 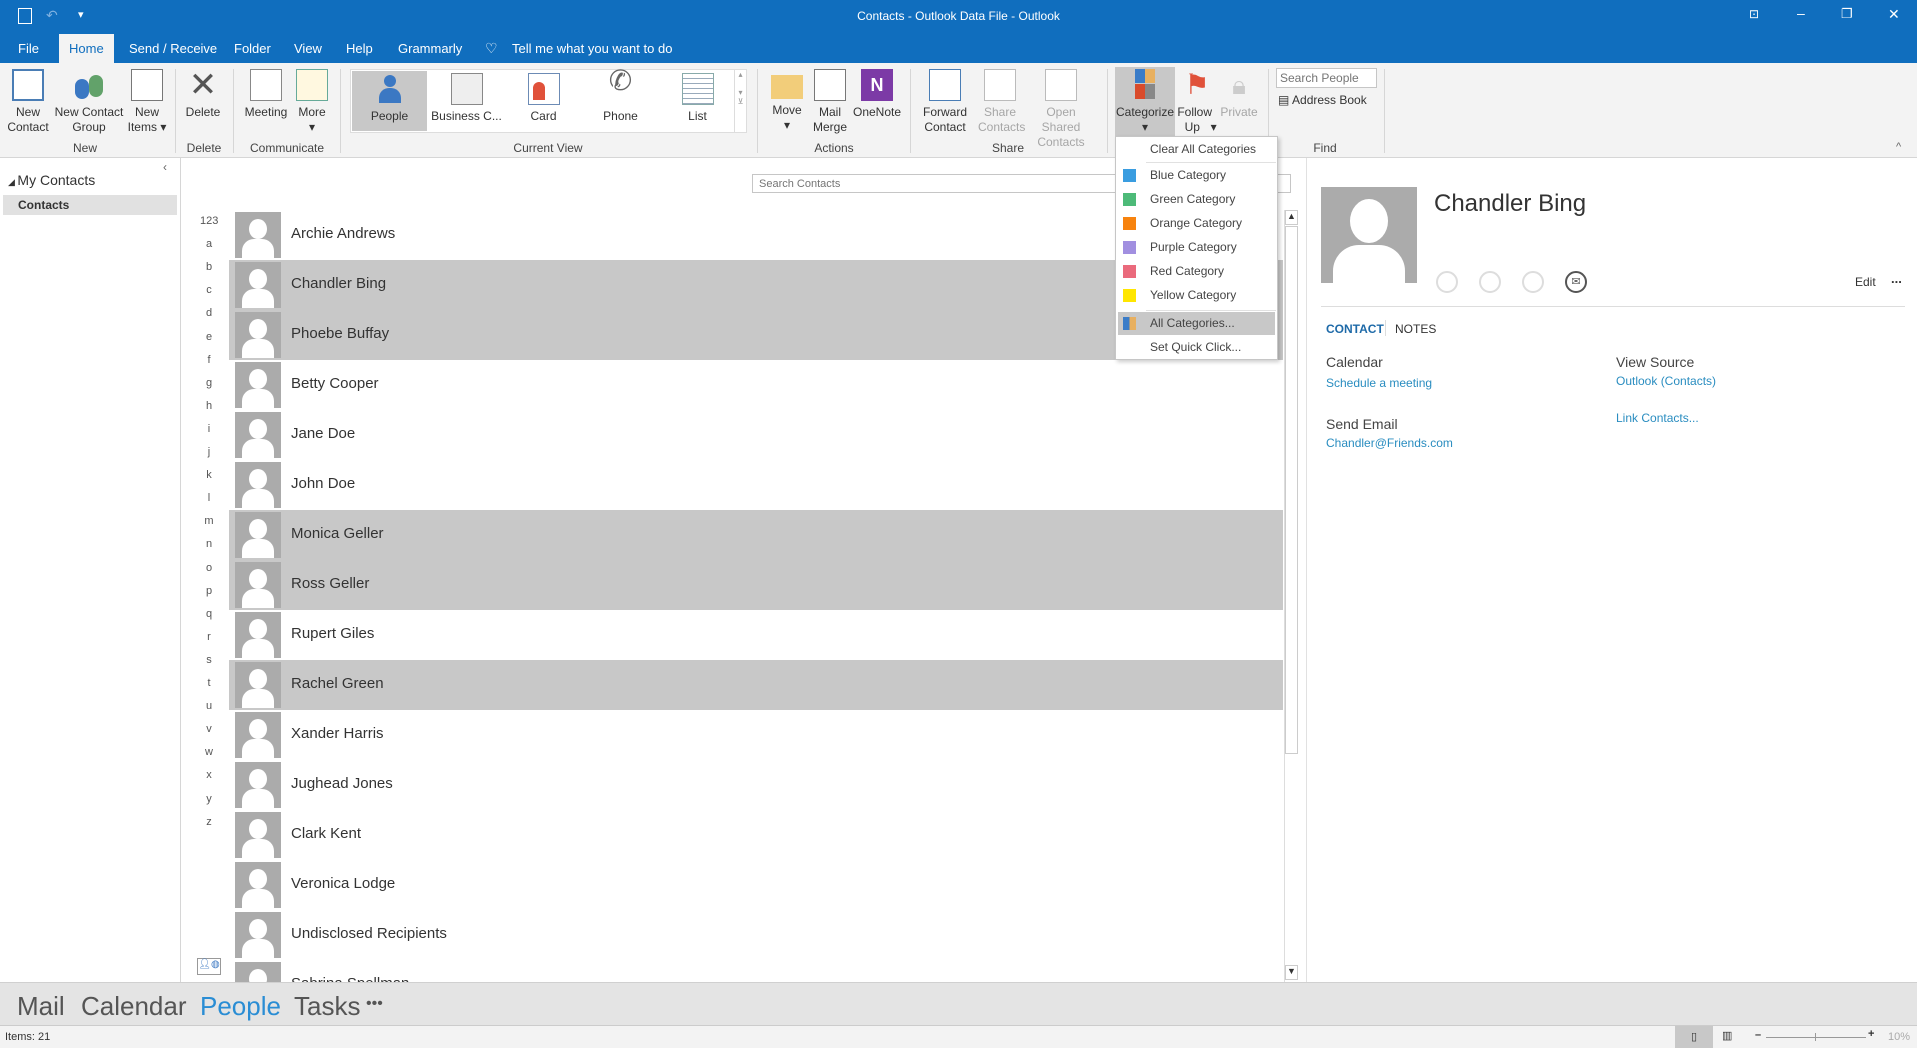 What do you see at coordinates (1291, 217) in the screenshot?
I see `scroll-up-icon: ▲` at bounding box center [1291, 217].